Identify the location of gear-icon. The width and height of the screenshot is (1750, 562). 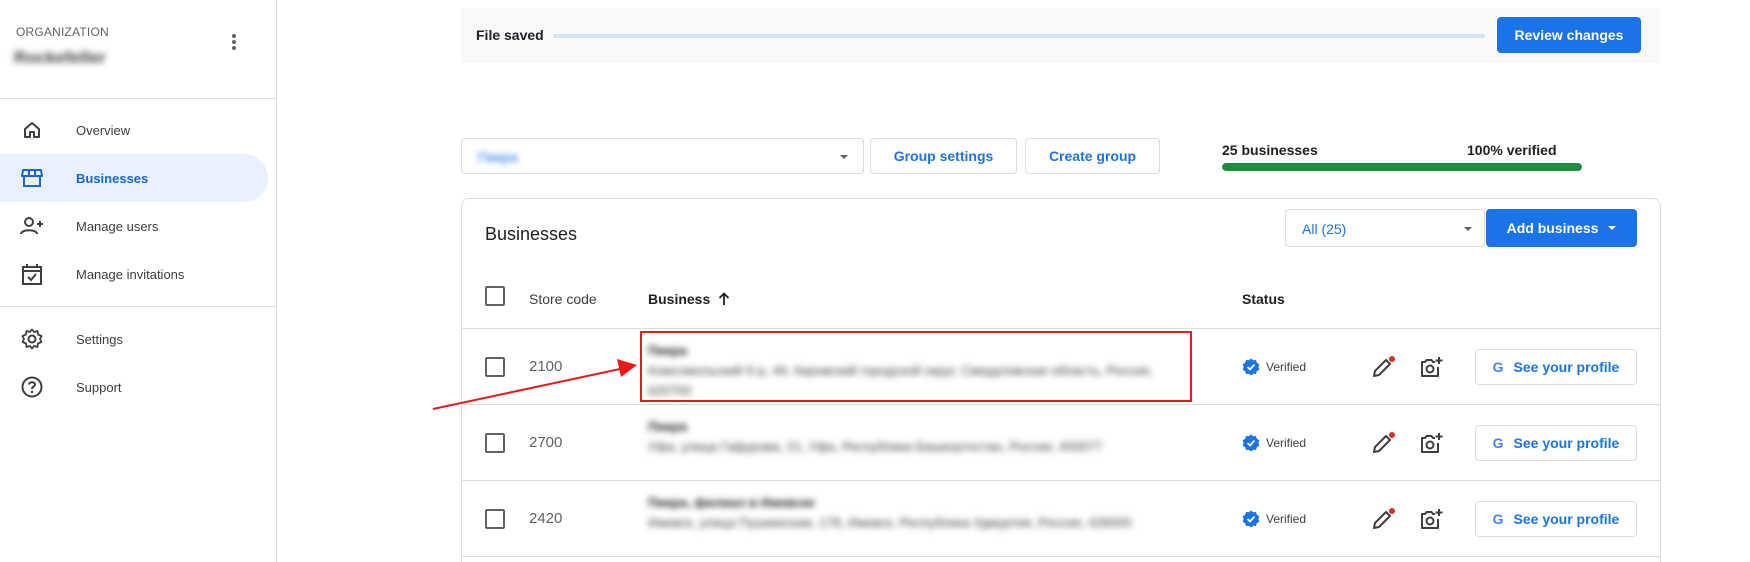
(32, 339).